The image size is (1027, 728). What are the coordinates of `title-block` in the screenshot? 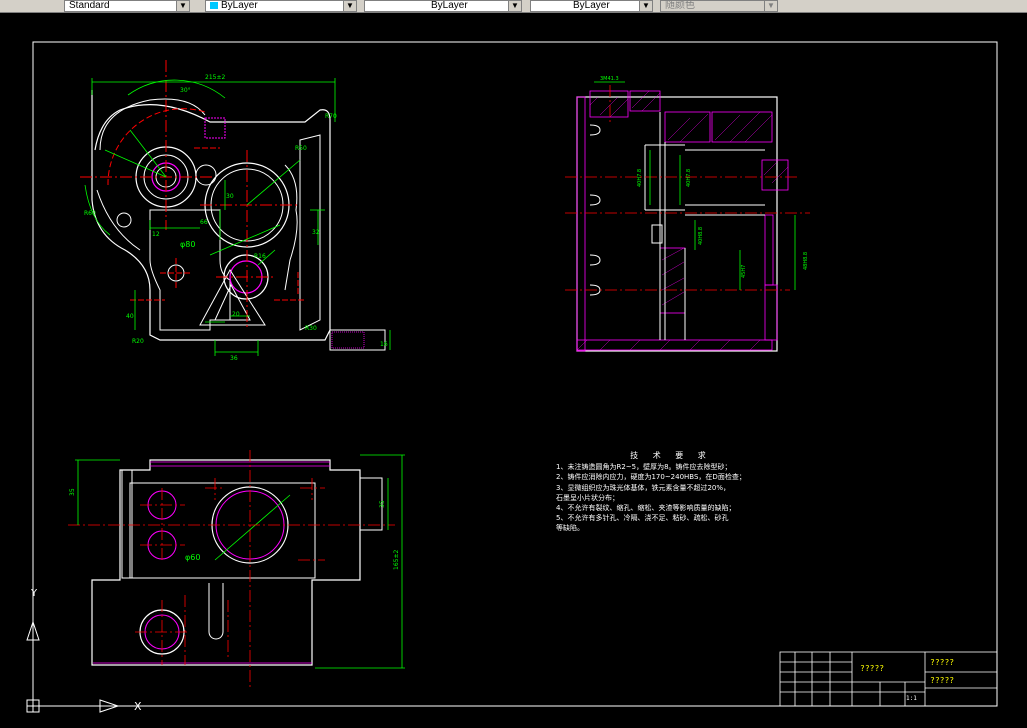 It's located at (888, 679).